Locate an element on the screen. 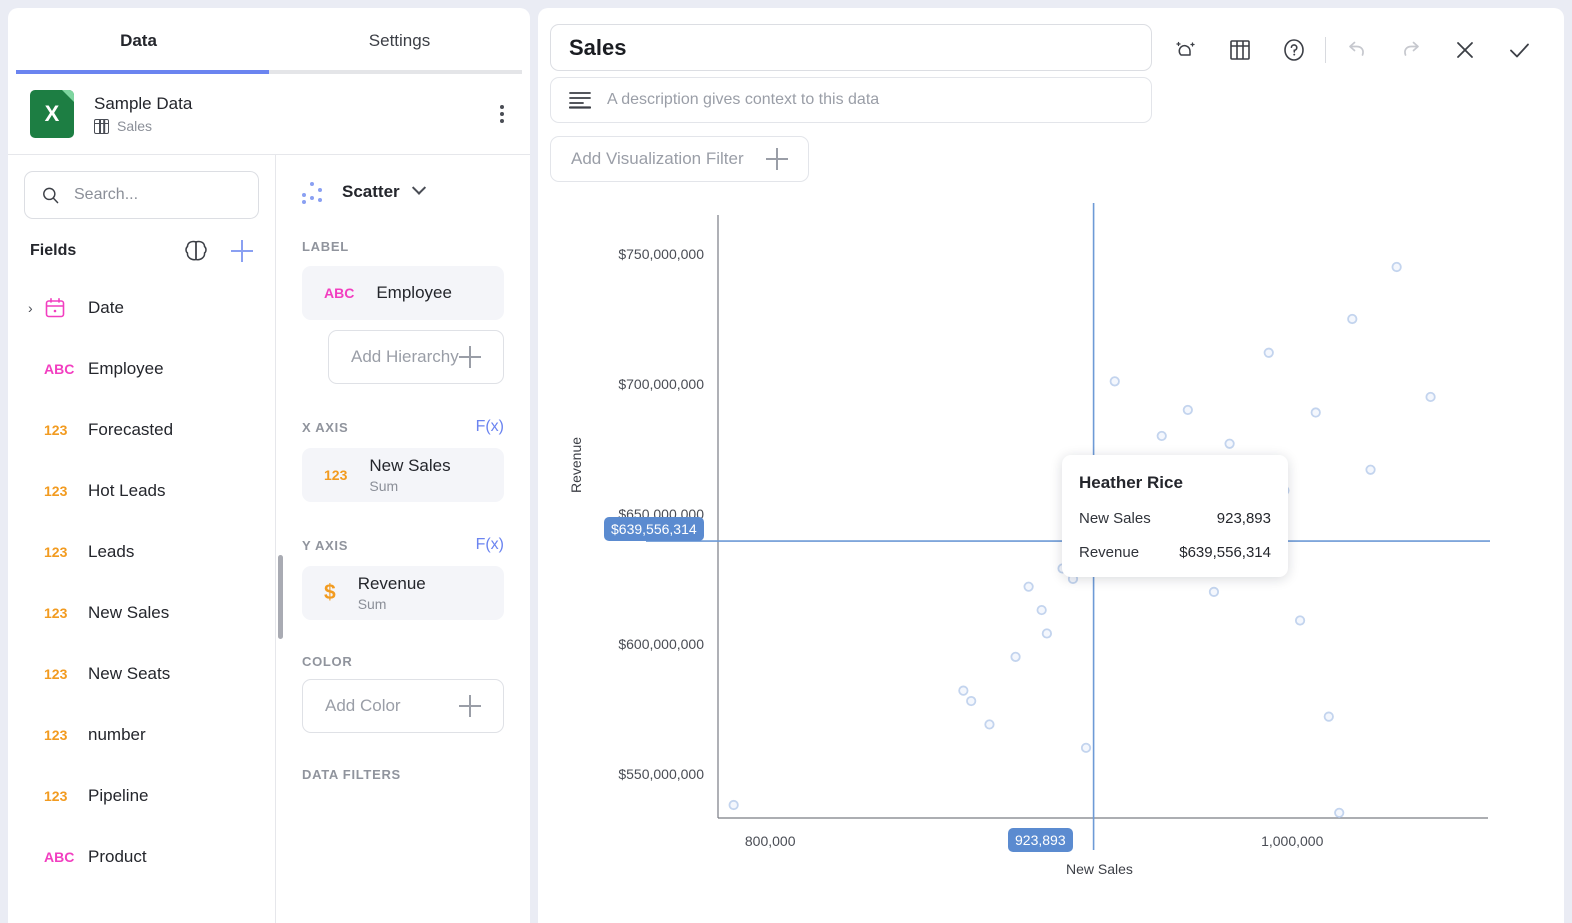 This screenshot has width=1572, height=923. y-axis-title: Revenue is located at coordinates (576, 464).